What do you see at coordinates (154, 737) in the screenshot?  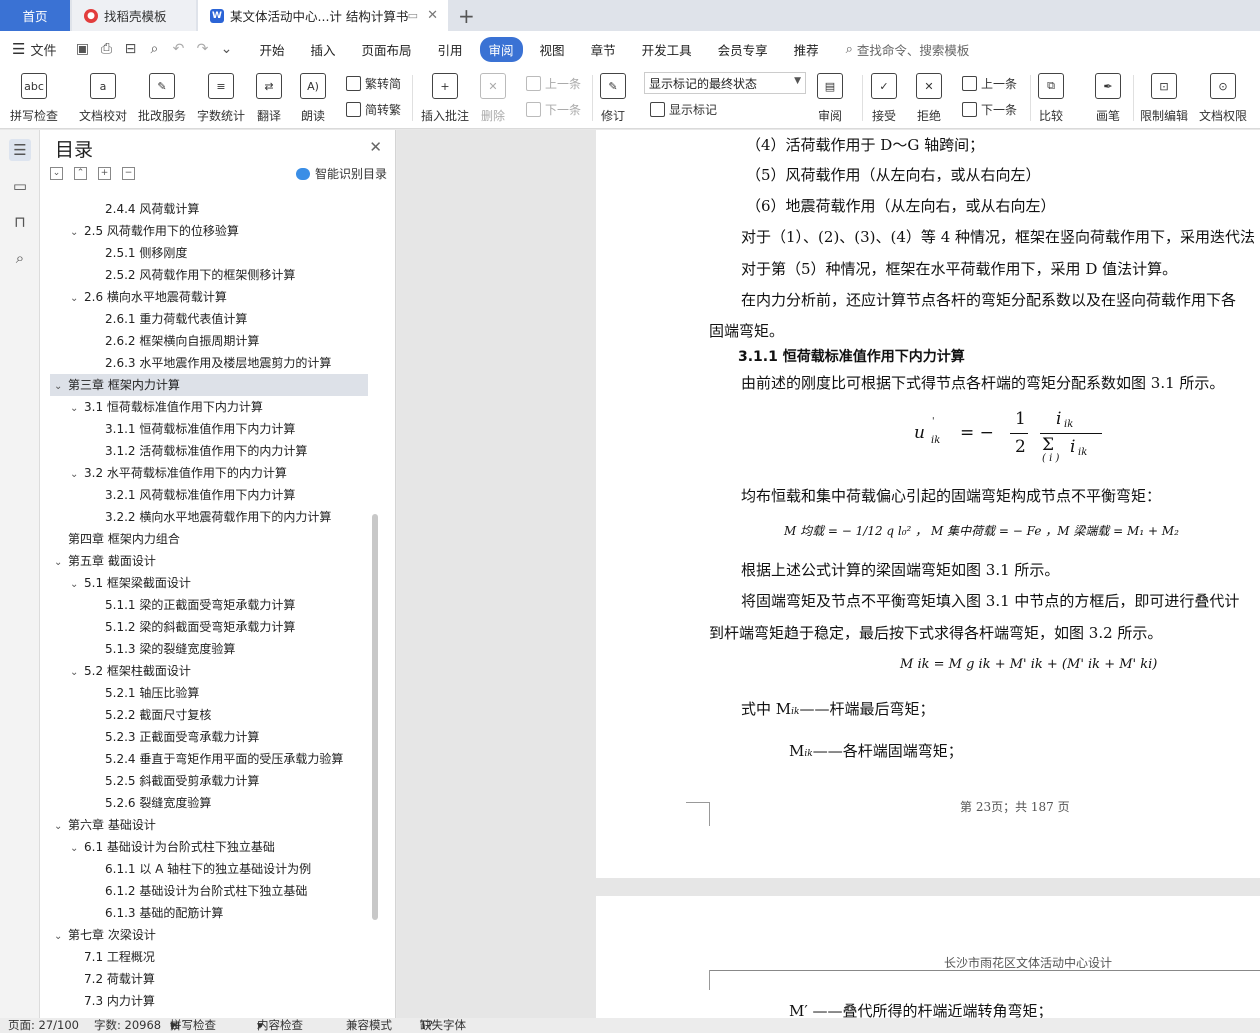 I see `toc-item: 5.2.3 正截面受弯承载力计算` at bounding box center [154, 737].